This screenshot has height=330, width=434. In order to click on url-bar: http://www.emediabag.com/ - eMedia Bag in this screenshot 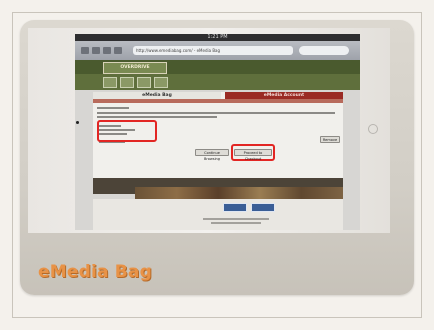, I will do `click(213, 50)`.